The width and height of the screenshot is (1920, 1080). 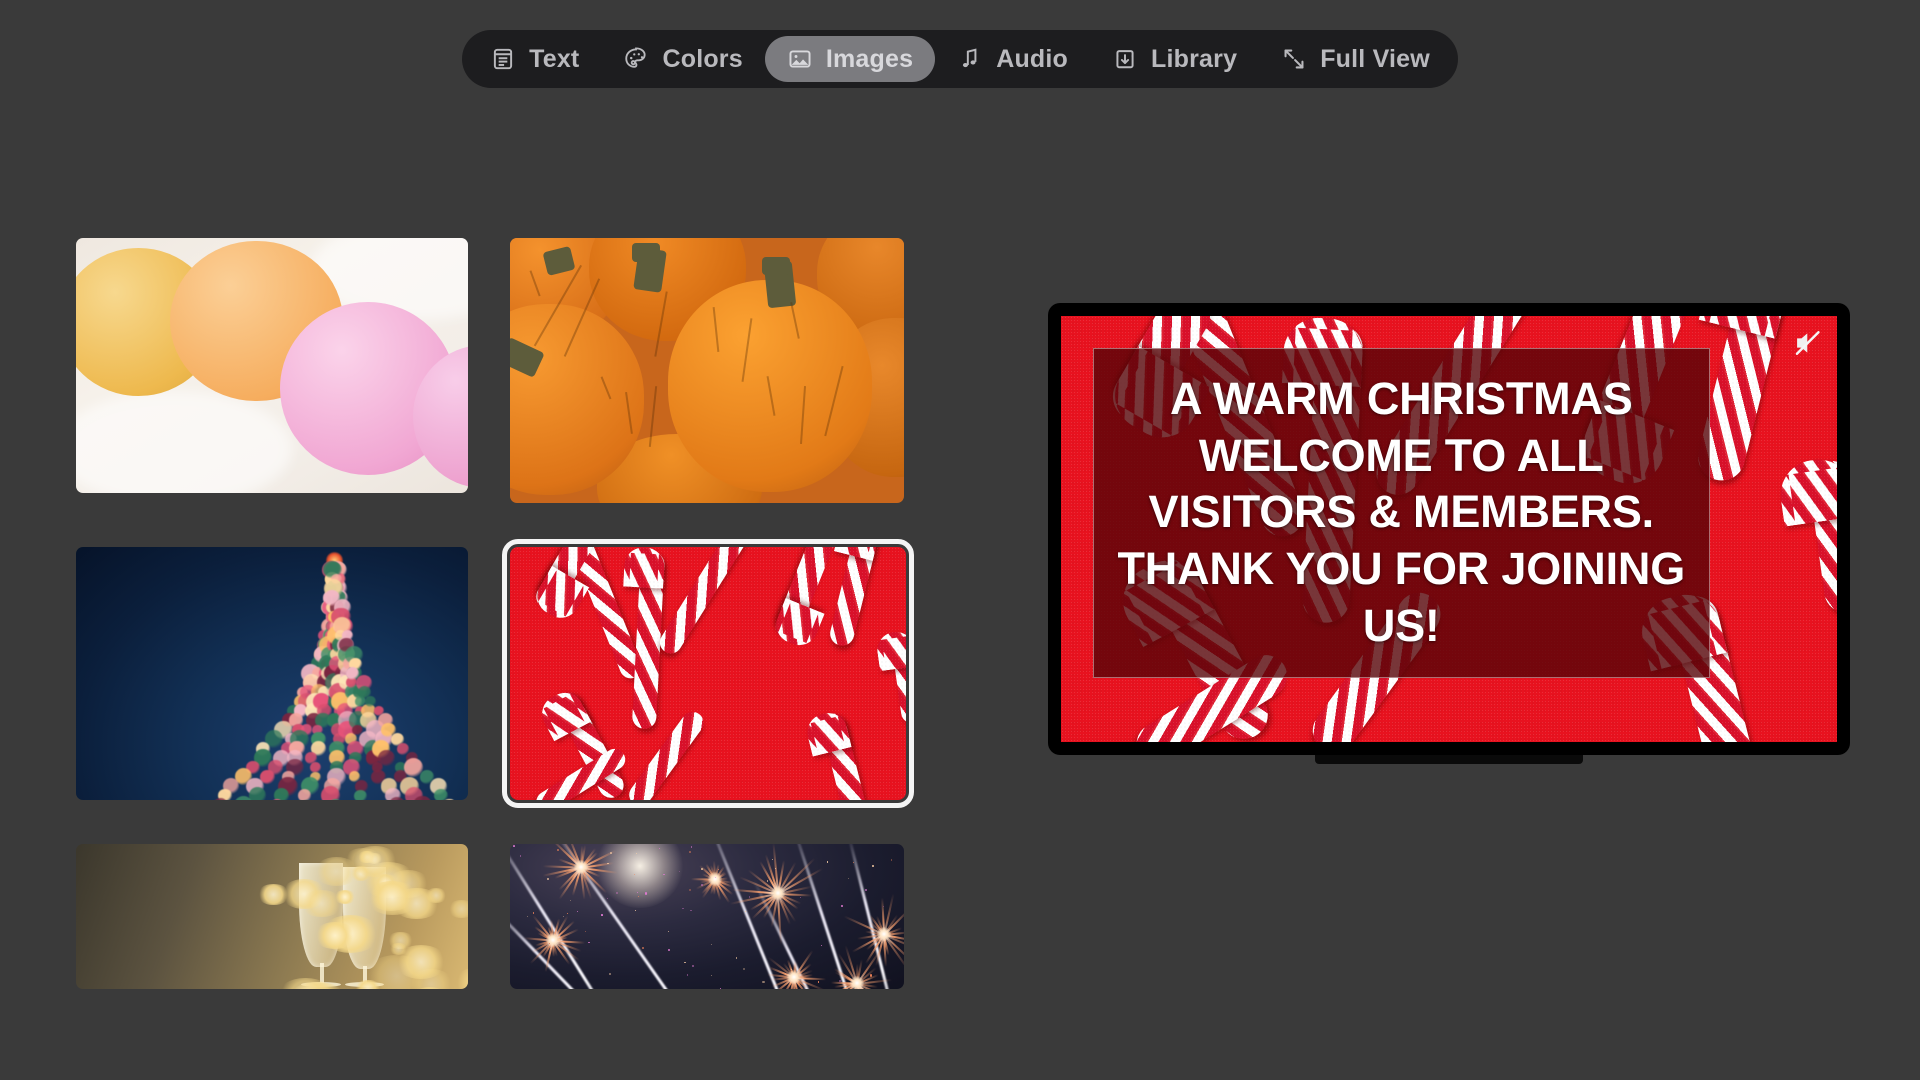 I want to click on thumbnail-pastel-eggs, so click(x=272, y=365).